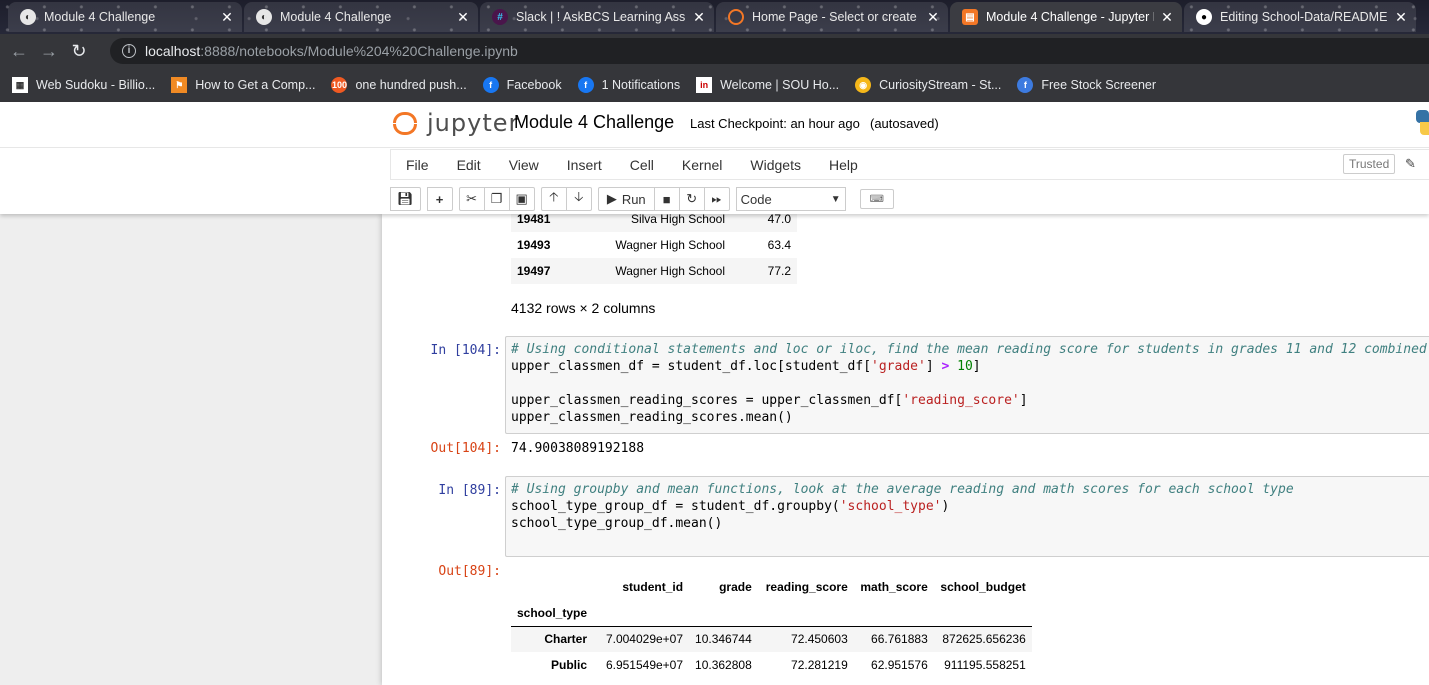 The height and width of the screenshot is (685, 1429). I want to click on stock-icon: f, so click(1025, 85).